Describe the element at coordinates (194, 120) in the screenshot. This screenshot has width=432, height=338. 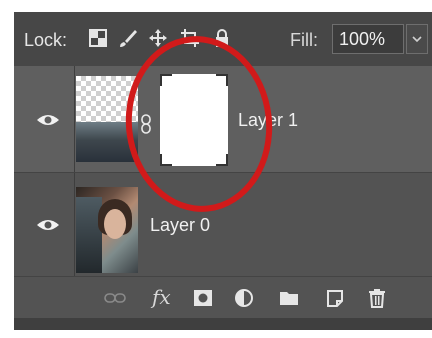
I see `layer-mask-thumbnail` at that location.